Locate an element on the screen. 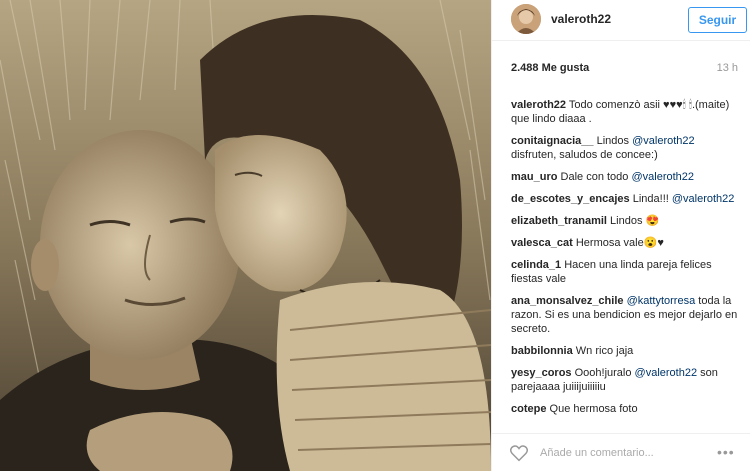 This screenshot has width=750, height=472. post-time: 13 h is located at coordinates (727, 68).